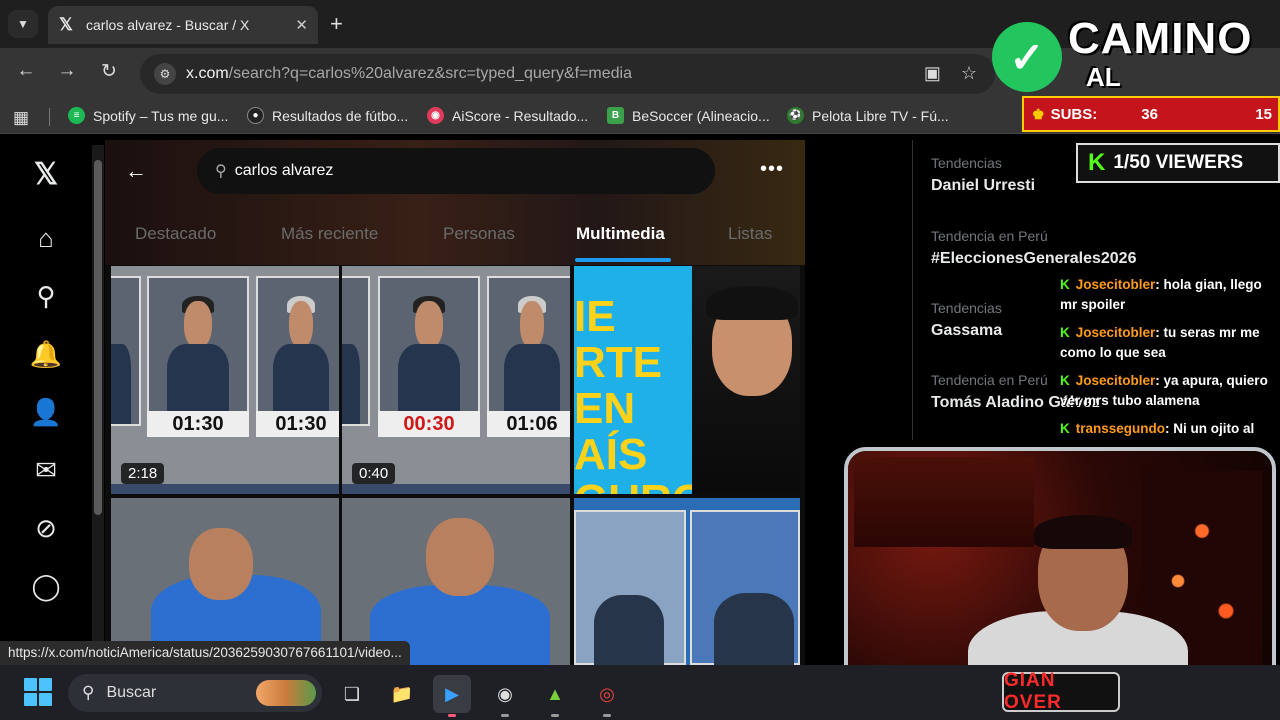  I want to click on left-scrollbar-thumb, so click(98, 337).